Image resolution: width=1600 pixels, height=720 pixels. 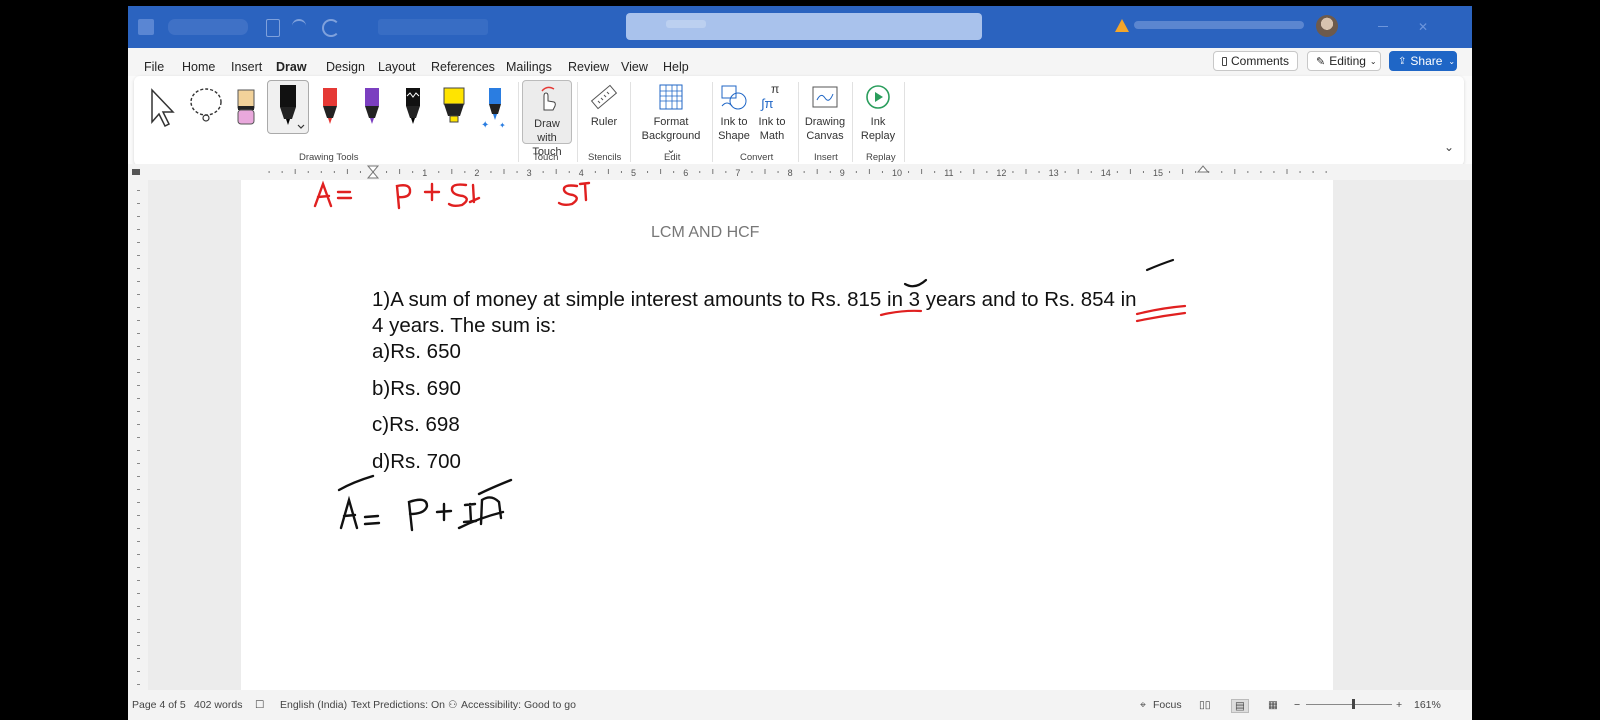 What do you see at coordinates (734, 129) in the screenshot?
I see `ink-to-shape-label: Ink to Shape` at bounding box center [734, 129].